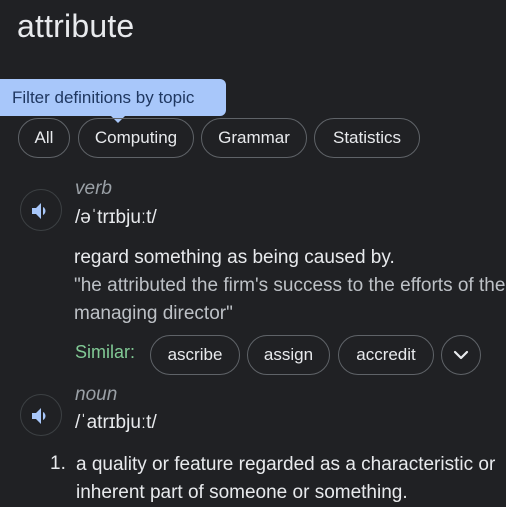  Describe the element at coordinates (195, 355) in the screenshot. I see `synonym-ascribe: ascribe` at that location.